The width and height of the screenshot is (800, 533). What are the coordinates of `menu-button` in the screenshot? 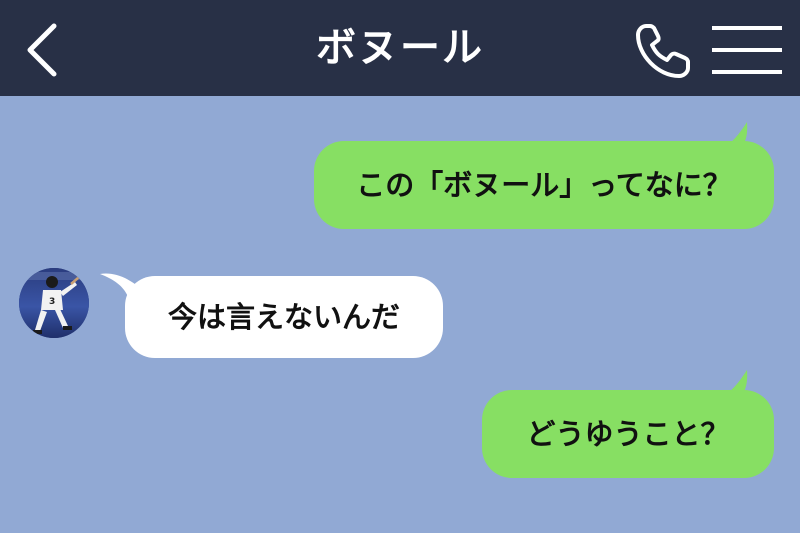 It's located at (747, 50).